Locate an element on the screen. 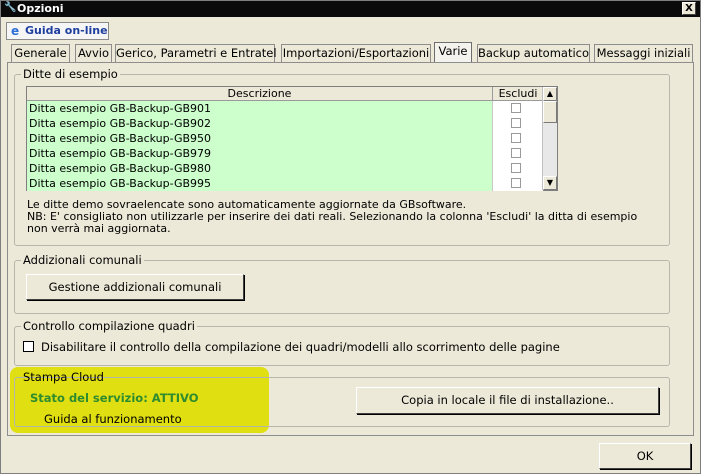  gestione-addizionali-button: Gestione addizionali comunali is located at coordinates (135, 287).